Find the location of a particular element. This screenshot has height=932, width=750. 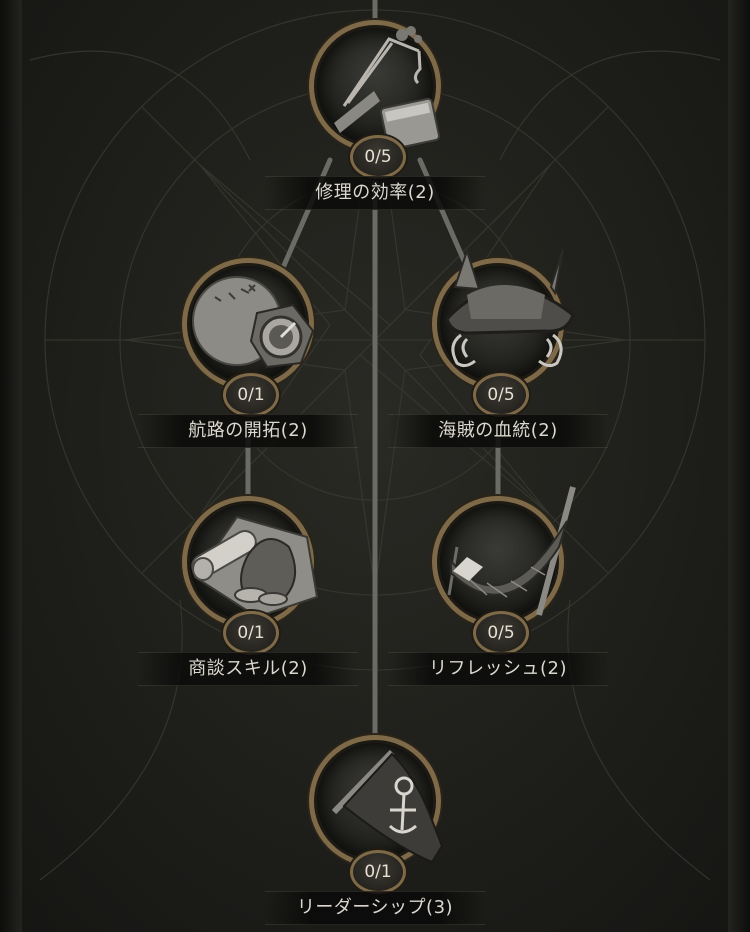

skill-node-pirate-bloodline: 0/5 海賊の血統(2) is located at coordinates (498, 352).